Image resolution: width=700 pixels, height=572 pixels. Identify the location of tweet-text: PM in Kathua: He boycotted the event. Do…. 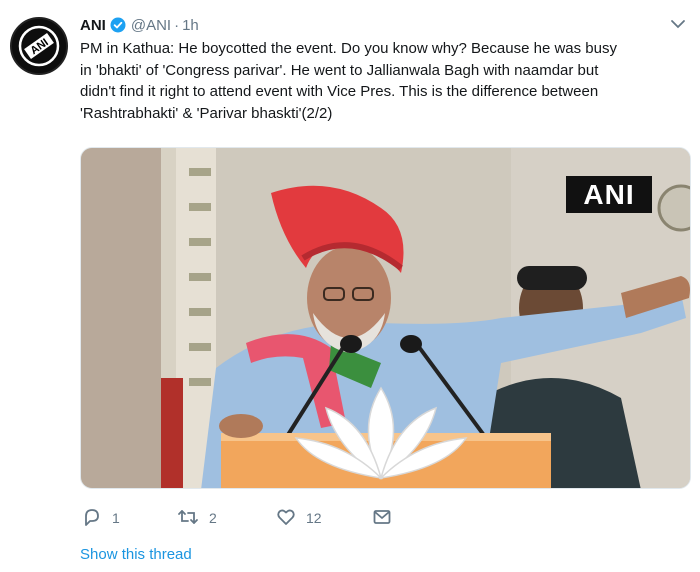
(386, 81).